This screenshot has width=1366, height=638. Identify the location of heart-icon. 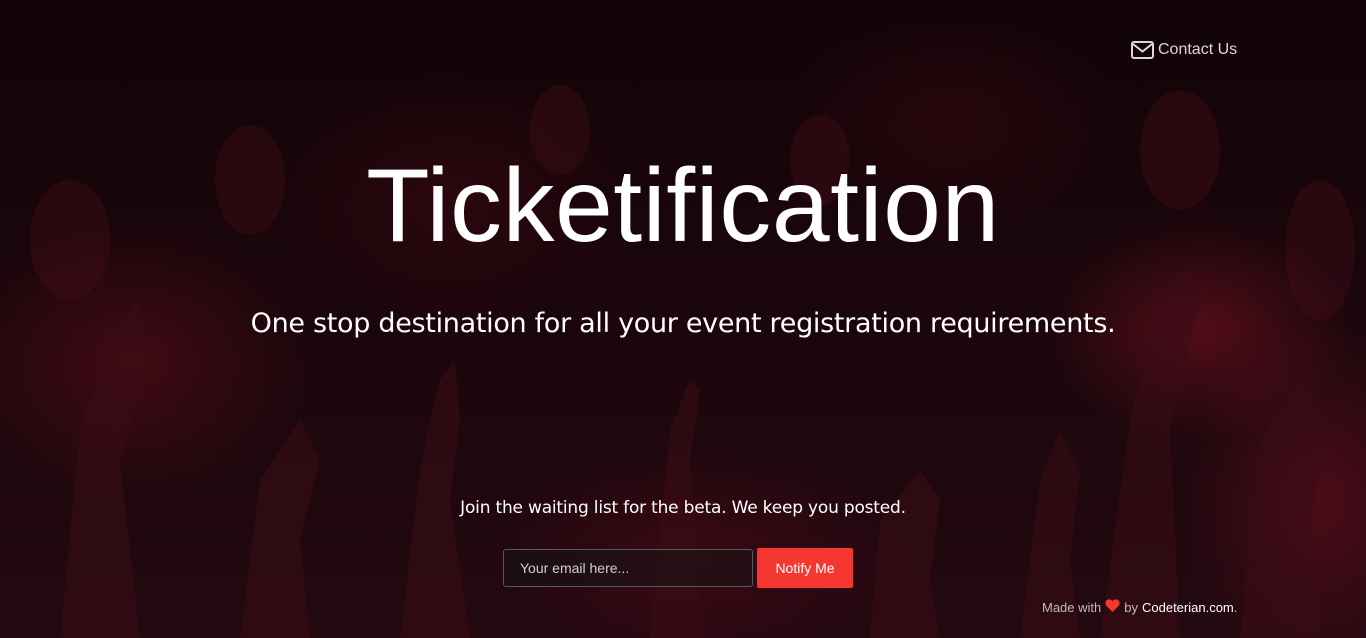
(1112, 607).